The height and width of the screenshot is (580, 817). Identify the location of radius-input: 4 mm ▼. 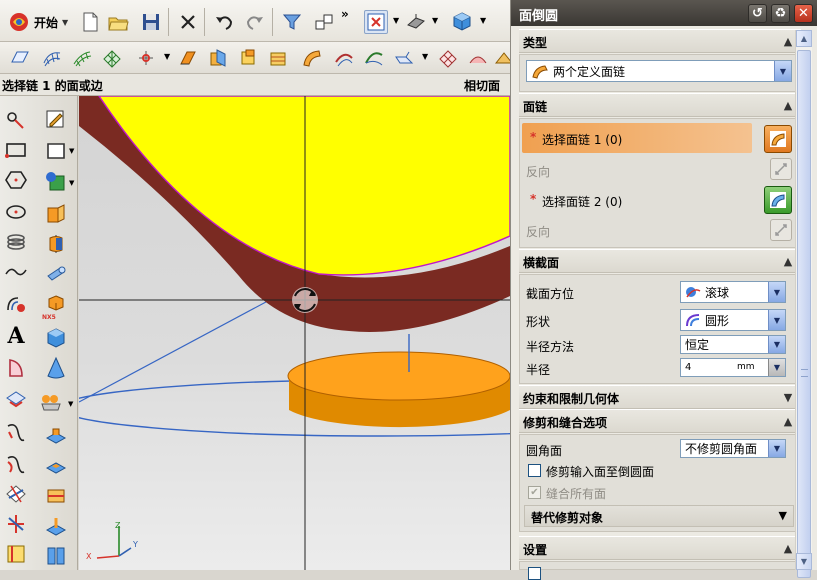
(733, 367).